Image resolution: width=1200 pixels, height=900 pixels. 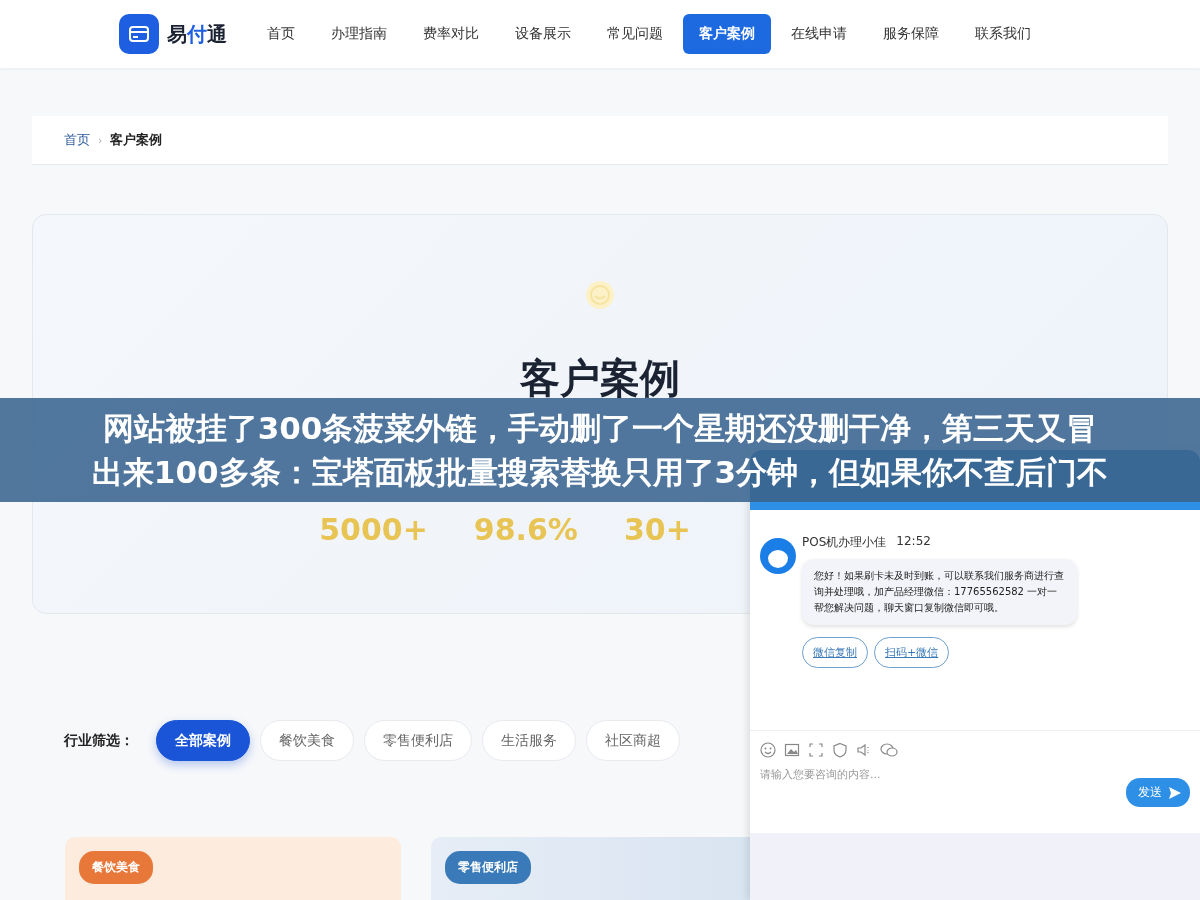 I want to click on message-time: 12:52, so click(x=913, y=542).